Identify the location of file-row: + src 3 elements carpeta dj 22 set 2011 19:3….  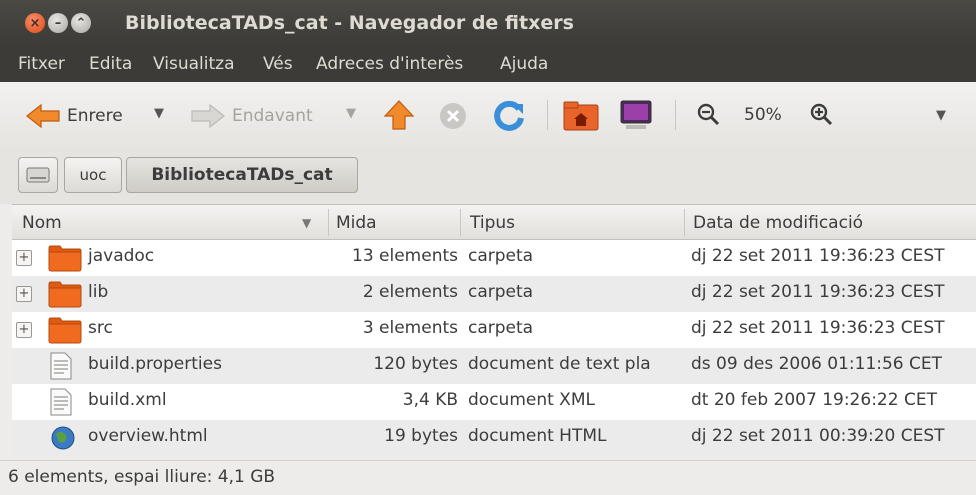
(494, 330).